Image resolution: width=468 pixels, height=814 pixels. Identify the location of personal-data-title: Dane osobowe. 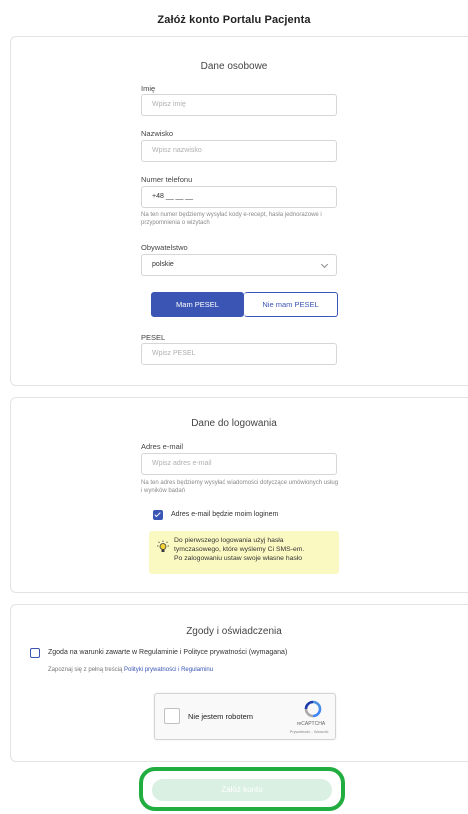
(234, 66).